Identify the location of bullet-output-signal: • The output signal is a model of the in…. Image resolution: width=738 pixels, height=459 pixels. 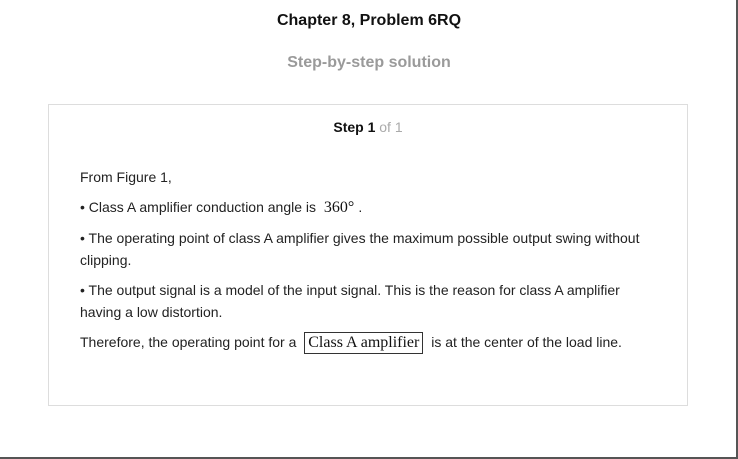
(350, 301).